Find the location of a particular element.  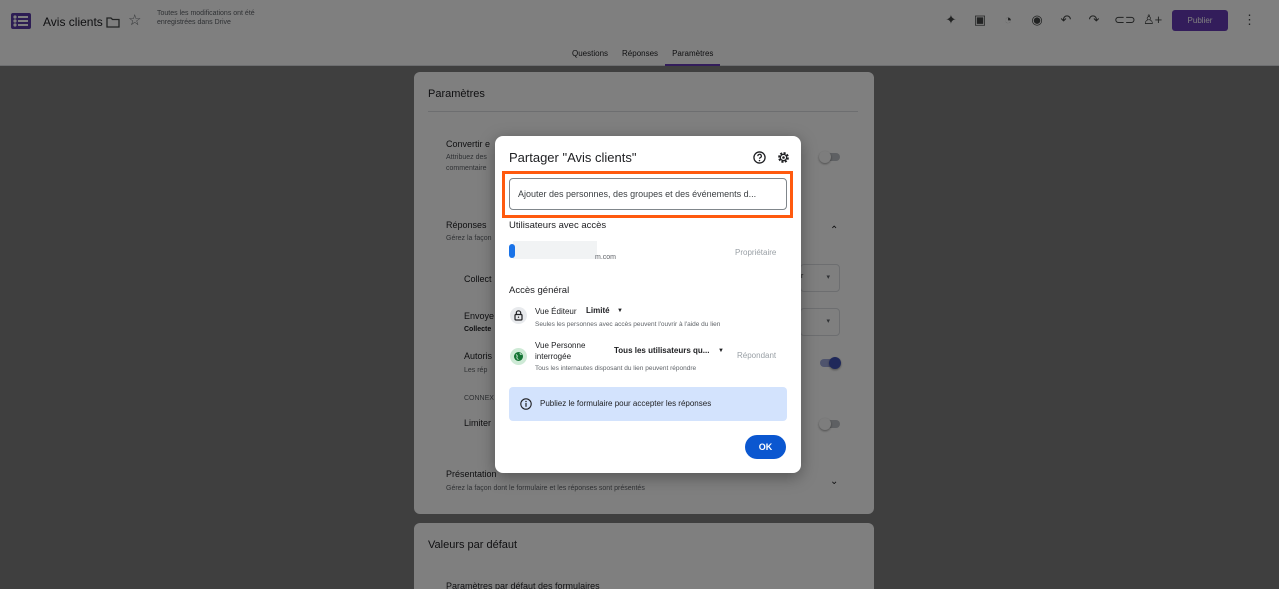

respondent-view-label-2: interrogée is located at coordinates (553, 356).